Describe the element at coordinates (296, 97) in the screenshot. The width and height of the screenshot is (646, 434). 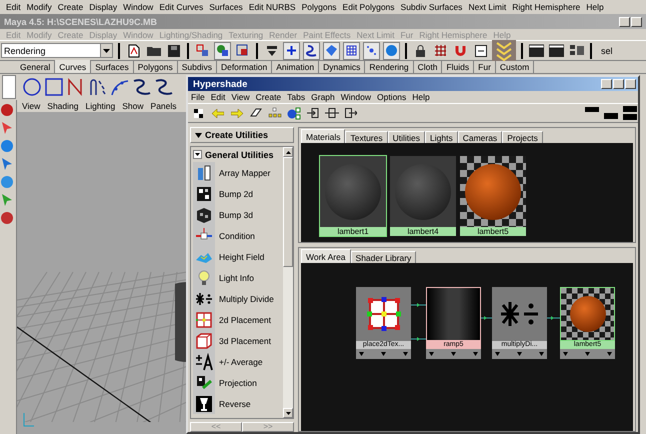
I see `menu-item: Tabs` at that location.